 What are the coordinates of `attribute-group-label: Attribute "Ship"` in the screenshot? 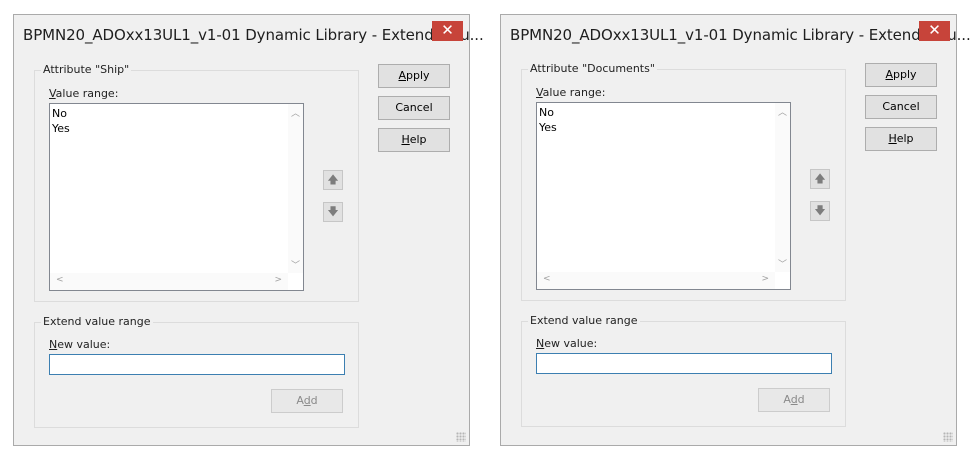 It's located at (86, 69).